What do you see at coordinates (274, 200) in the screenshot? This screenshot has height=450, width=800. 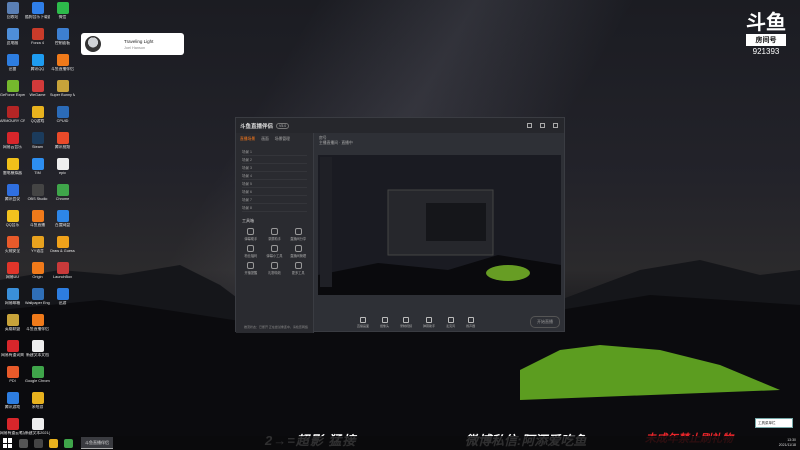 I see `scene-item: 场景 7` at bounding box center [274, 200].